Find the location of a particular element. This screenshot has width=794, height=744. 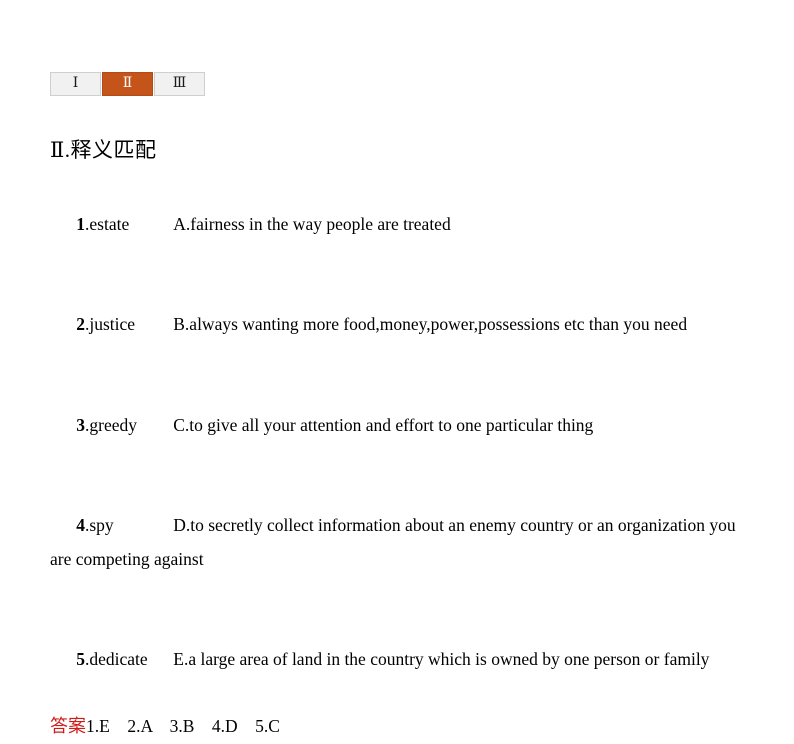

tab-section-3: Ⅲ is located at coordinates (179, 84).